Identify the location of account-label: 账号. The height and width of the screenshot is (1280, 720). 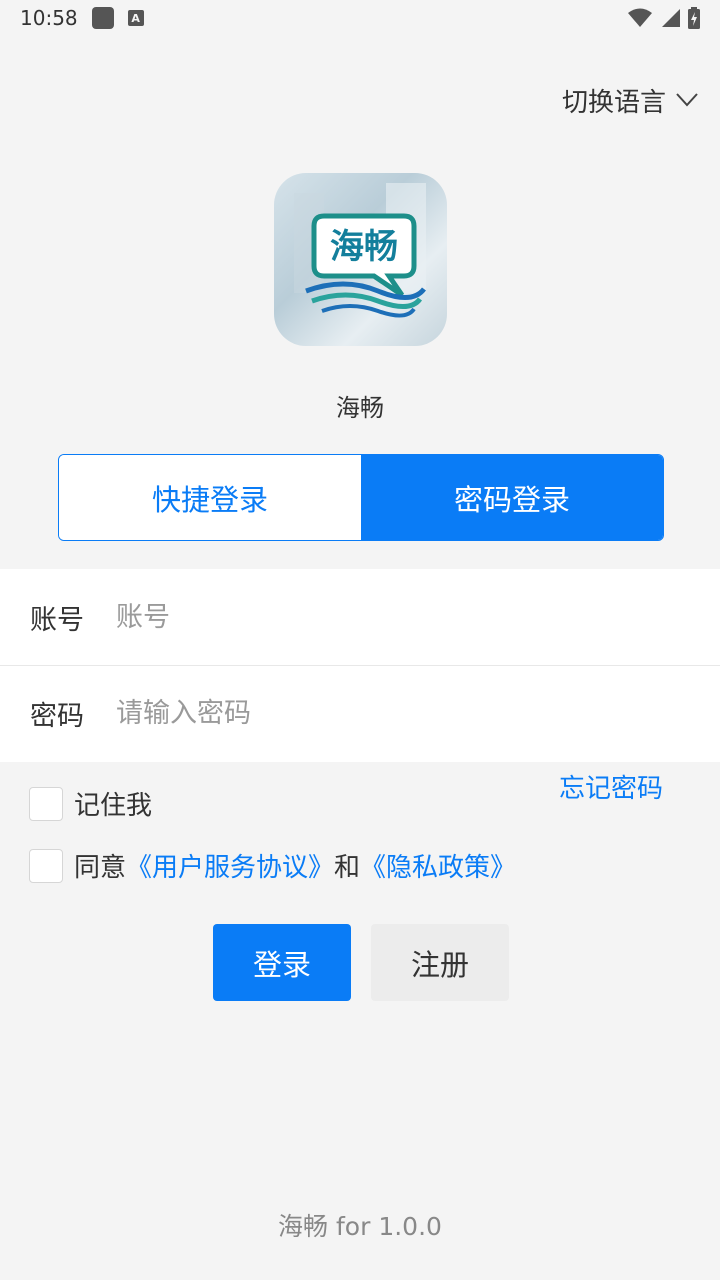
(57, 620).